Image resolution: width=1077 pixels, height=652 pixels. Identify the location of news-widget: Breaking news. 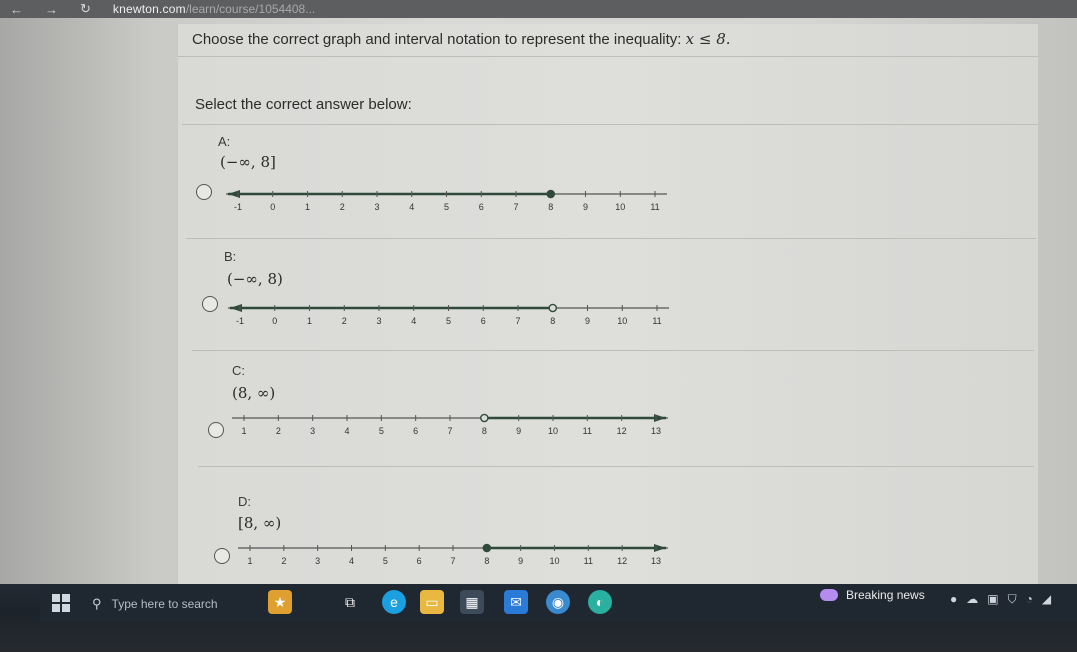
(872, 595).